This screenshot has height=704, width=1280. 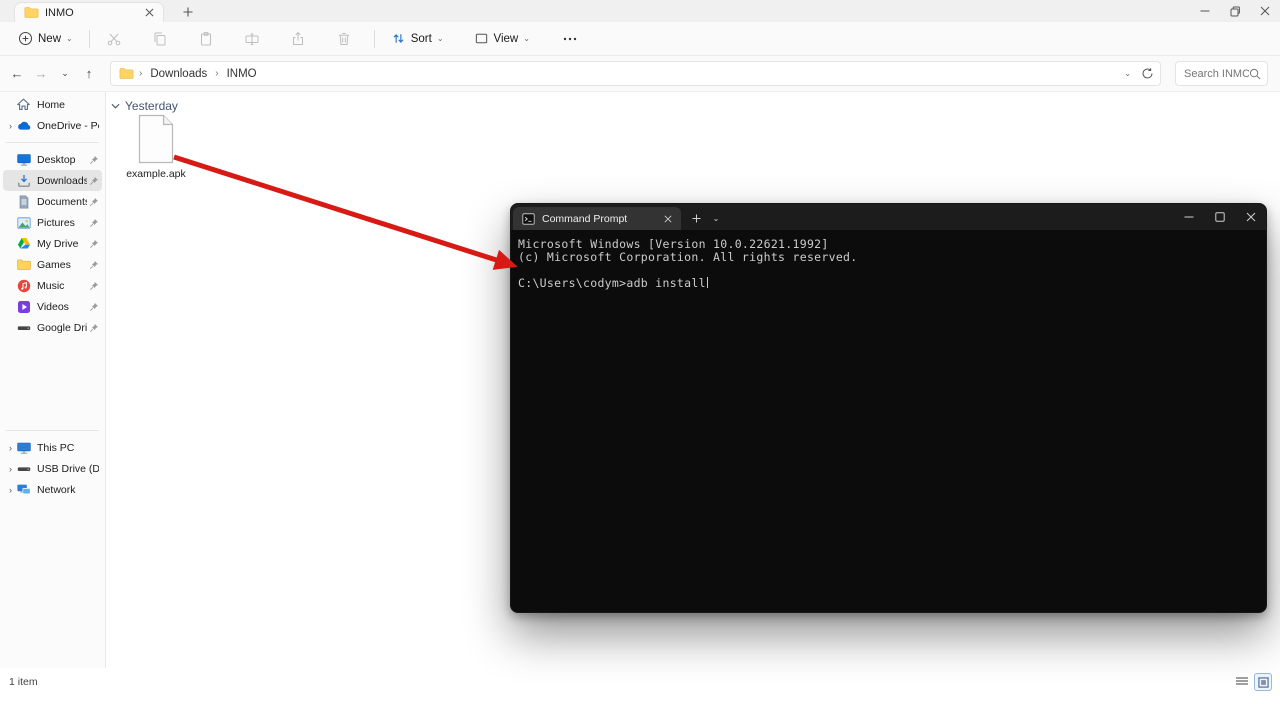 I want to click on minimize-icon, so click(x=1205, y=11).